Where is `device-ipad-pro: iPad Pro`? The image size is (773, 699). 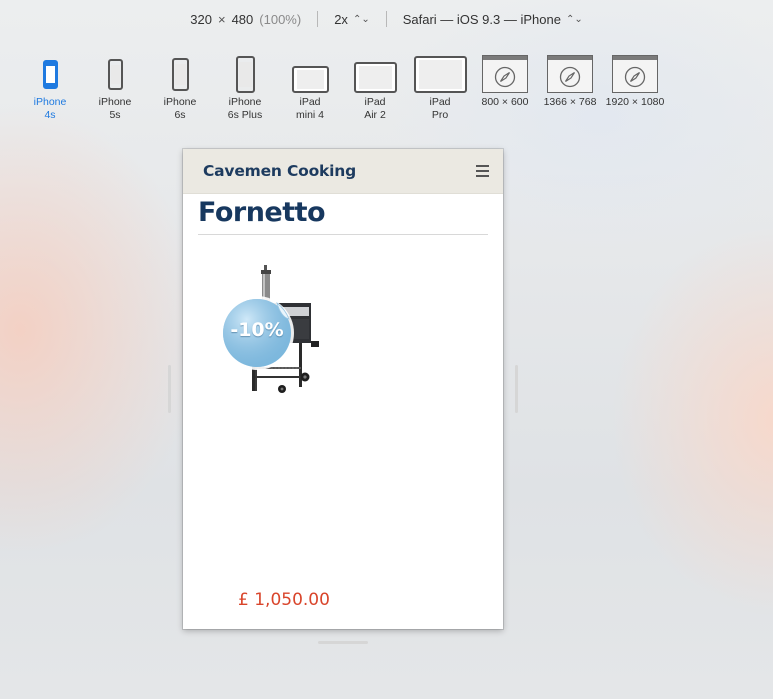
device-ipad-pro: iPad Pro is located at coordinates (440, 87).